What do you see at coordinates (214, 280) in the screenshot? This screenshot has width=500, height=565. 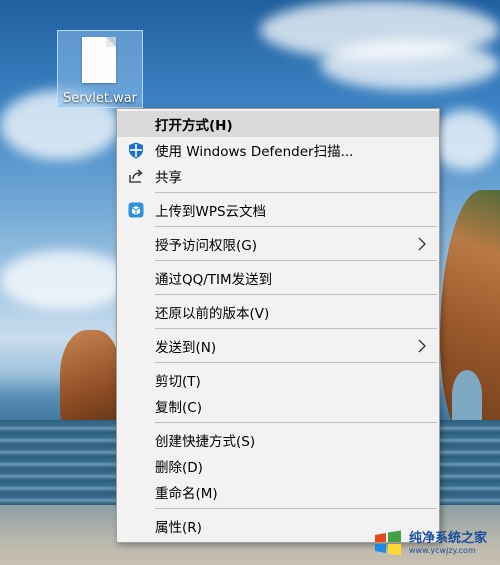 I see `menu-item-label: 通过QQ/TIM发送到` at bounding box center [214, 280].